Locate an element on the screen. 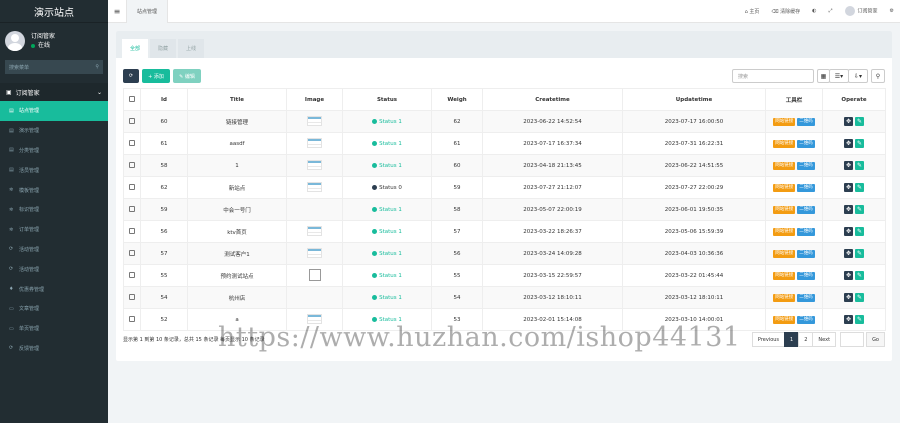 This screenshot has width=900, height=423. sidebar-item: ✲ 模板管理 is located at coordinates (54, 190).